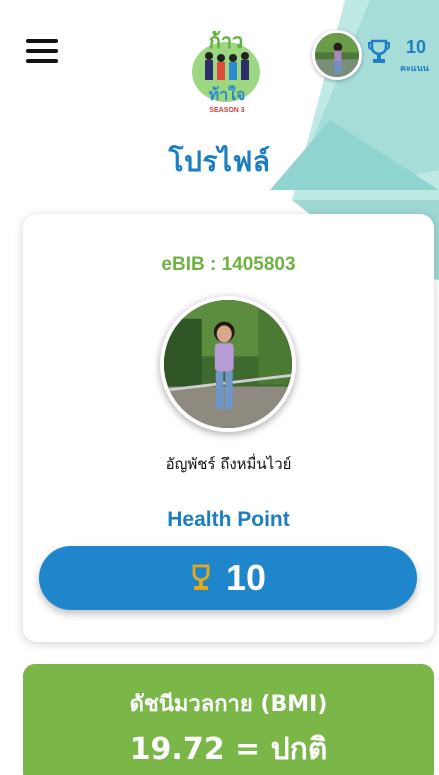  Describe the element at coordinates (228, 519) in the screenshot. I see `health-point-label: Health Point` at that location.